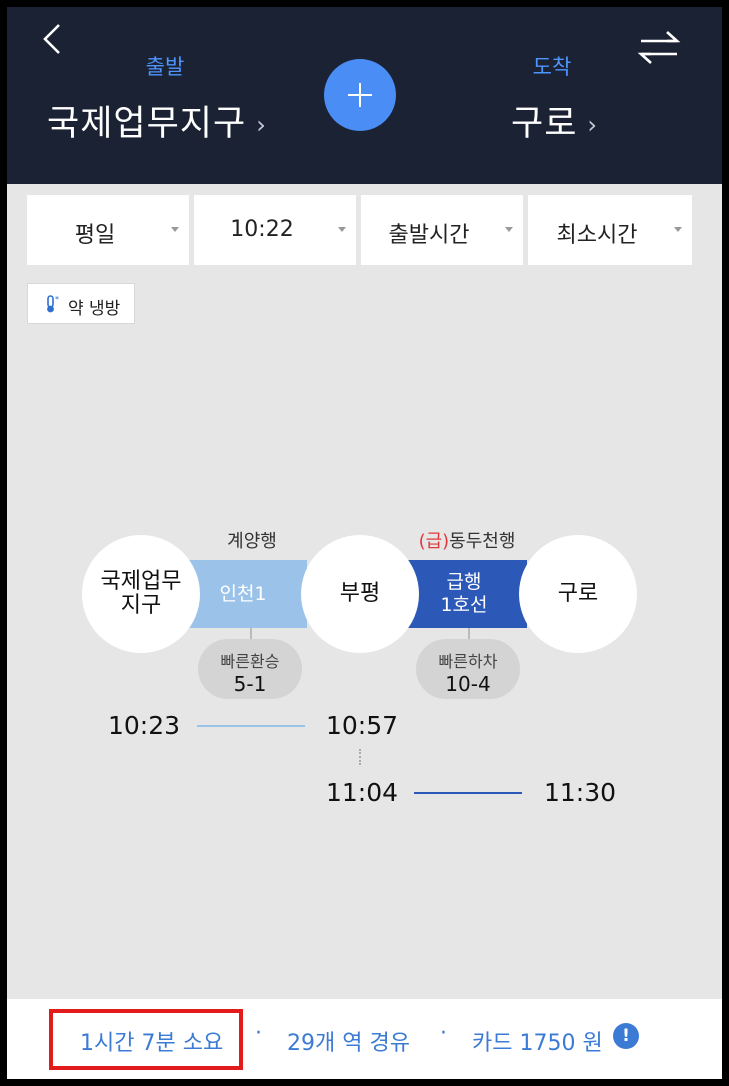  What do you see at coordinates (250, 684) in the screenshot?
I see `quick-transfer-car: 5-1` at bounding box center [250, 684].